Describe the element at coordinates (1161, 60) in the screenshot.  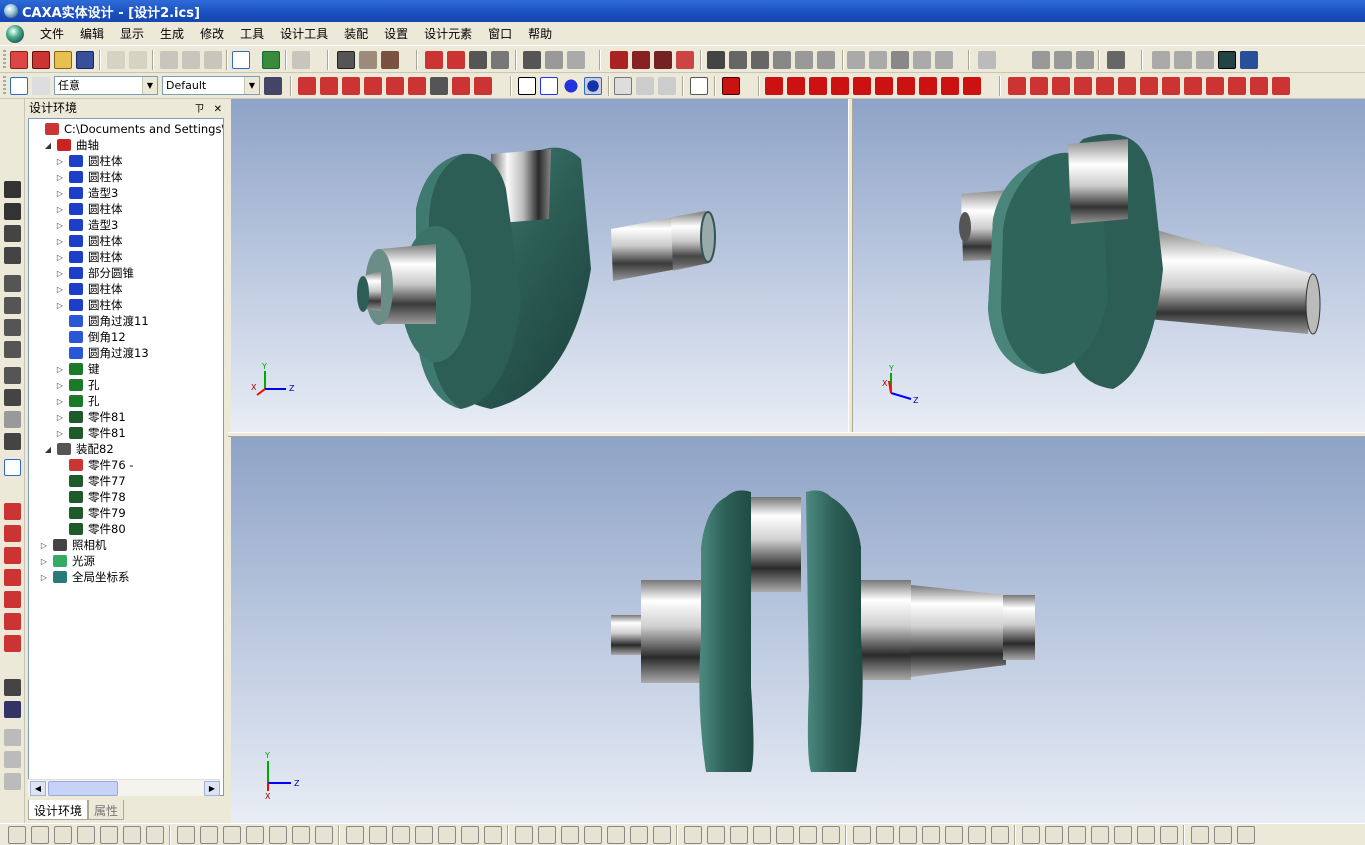
I see `window-1-icon` at that location.